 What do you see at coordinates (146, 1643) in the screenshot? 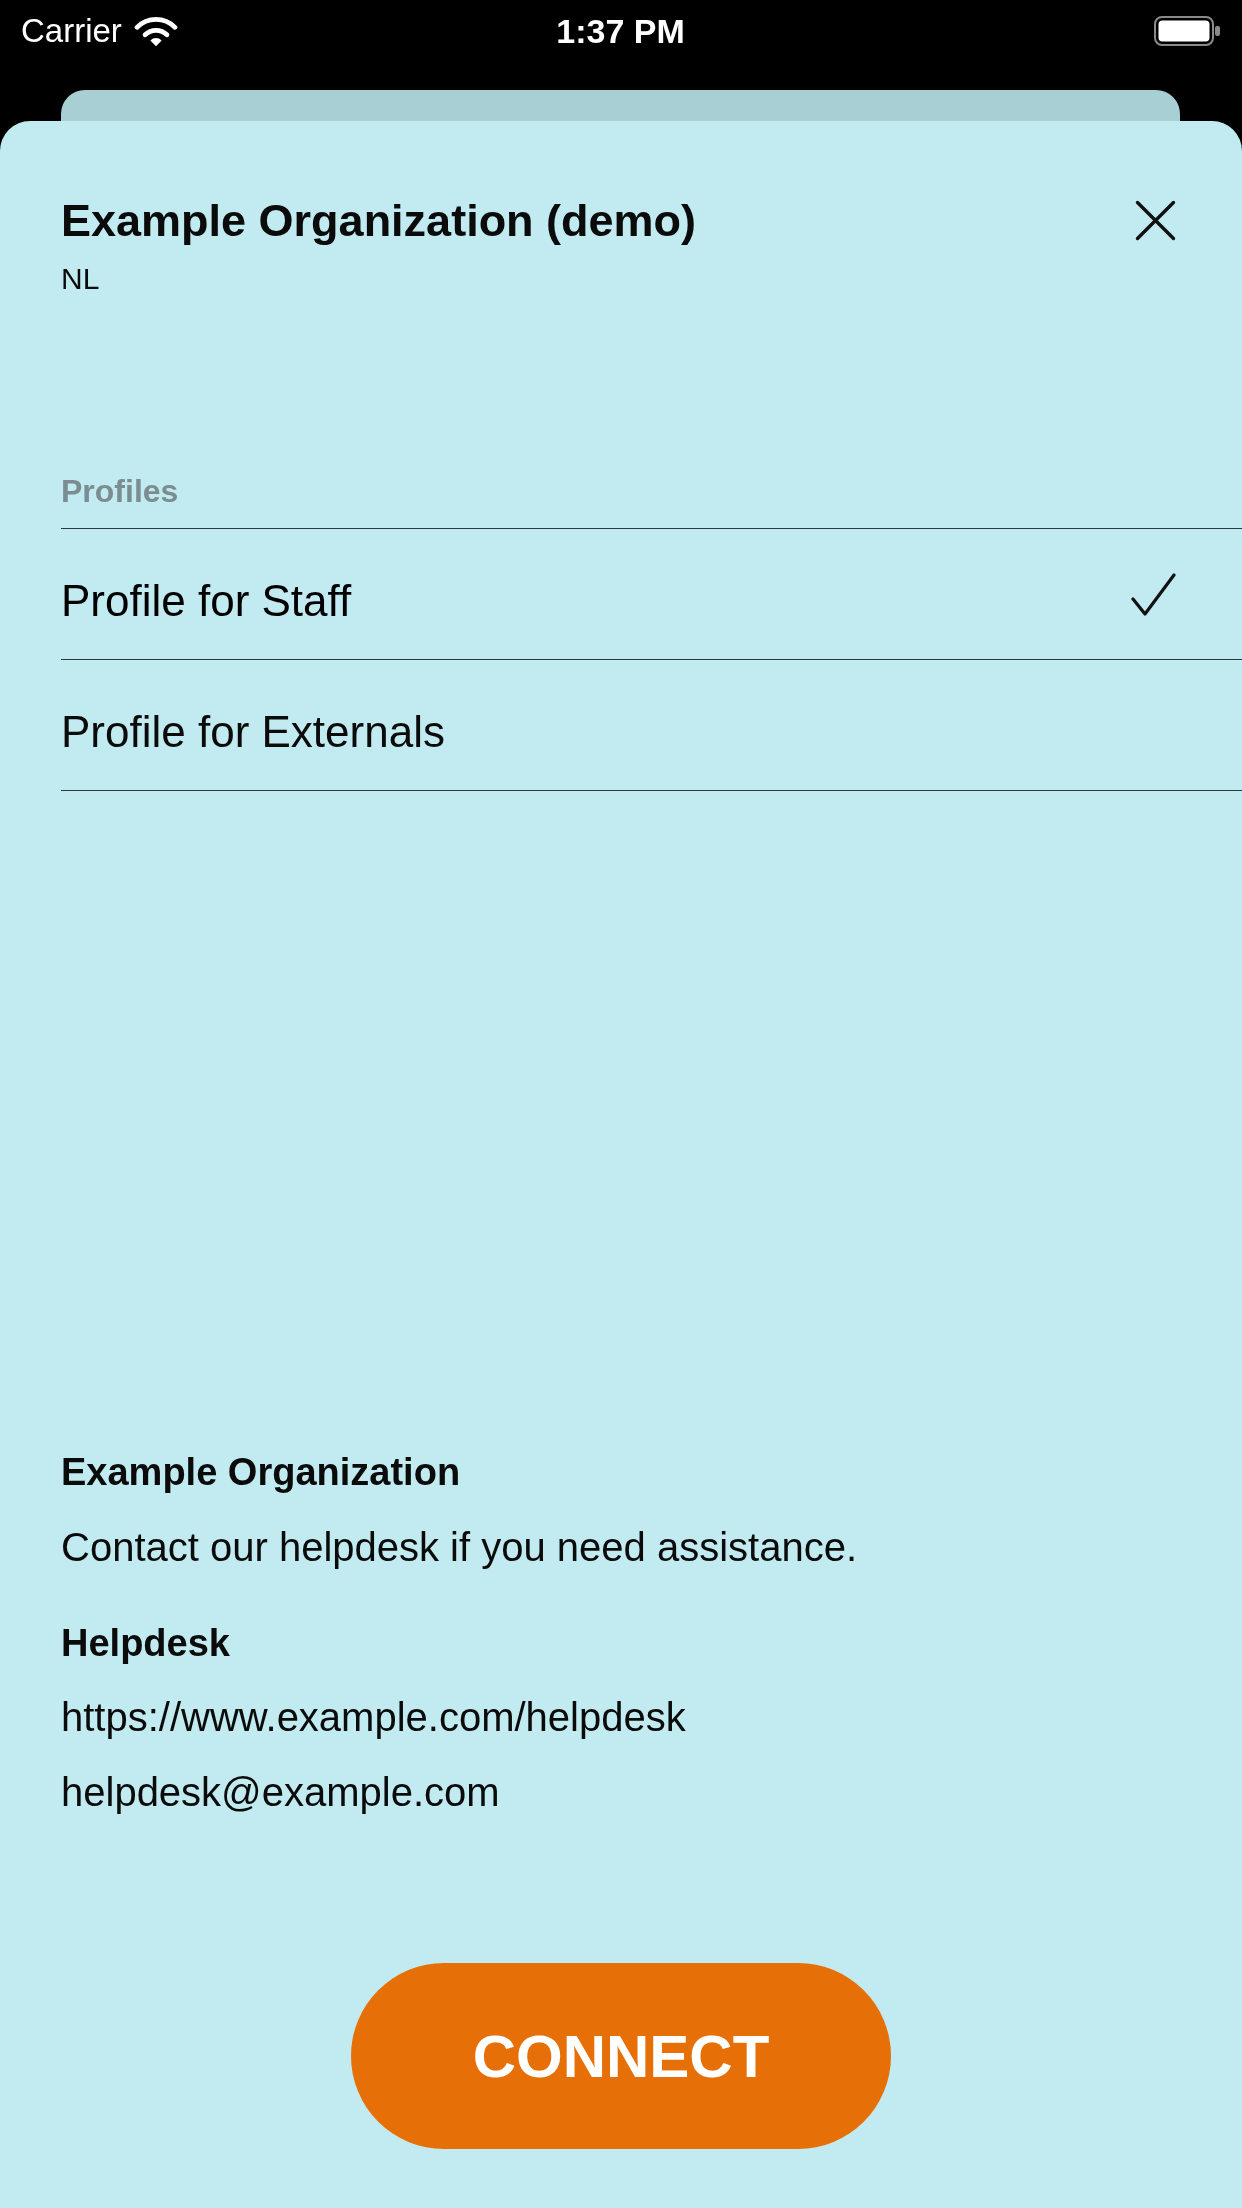
I see `helpdesk-heading: Helpdesk` at bounding box center [146, 1643].